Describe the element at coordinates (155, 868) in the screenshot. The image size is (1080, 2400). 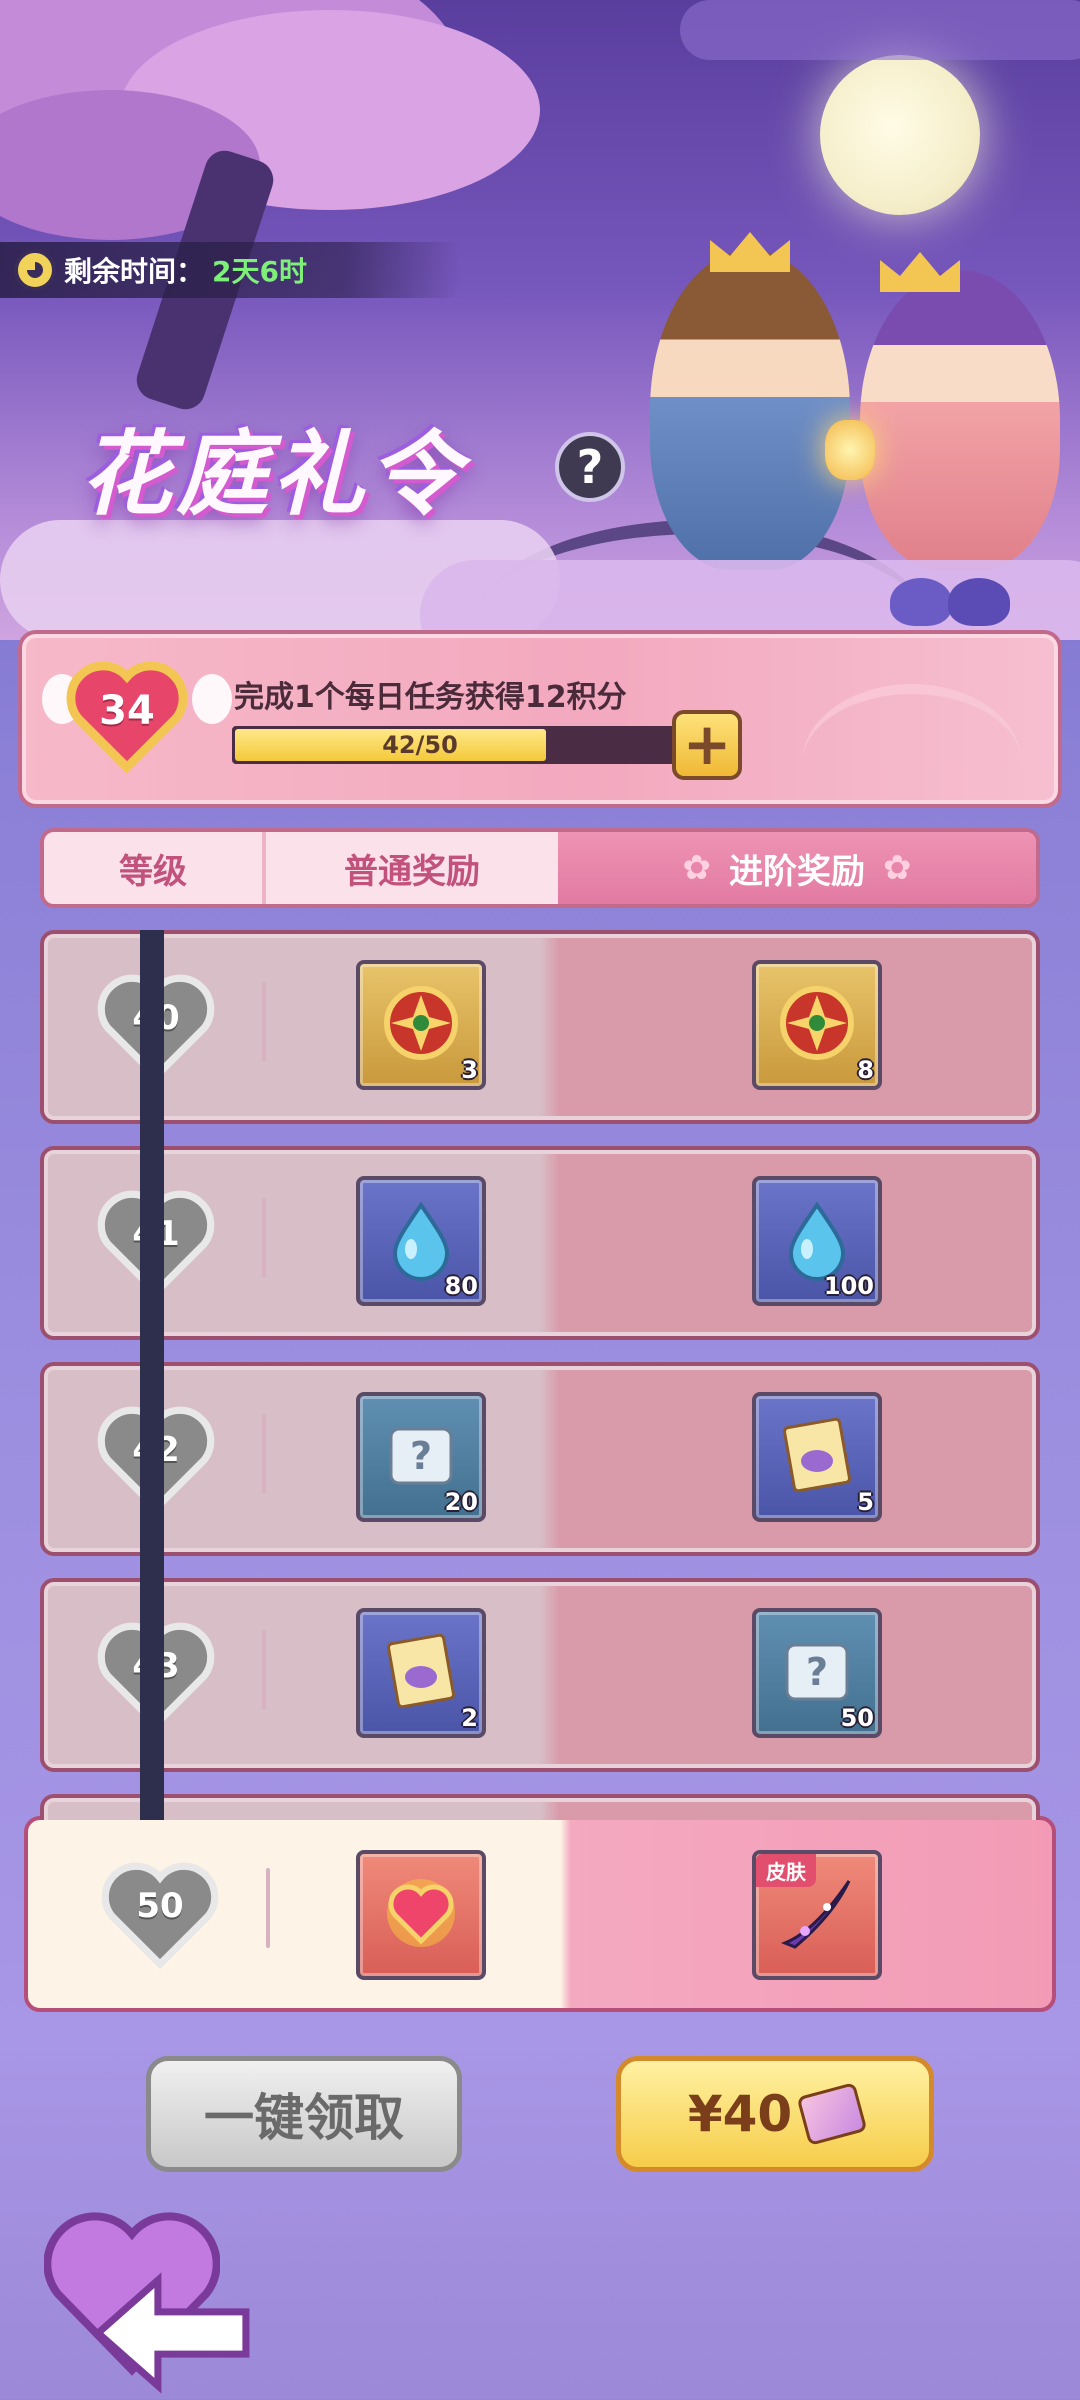
I see `header-level: 等级` at that location.